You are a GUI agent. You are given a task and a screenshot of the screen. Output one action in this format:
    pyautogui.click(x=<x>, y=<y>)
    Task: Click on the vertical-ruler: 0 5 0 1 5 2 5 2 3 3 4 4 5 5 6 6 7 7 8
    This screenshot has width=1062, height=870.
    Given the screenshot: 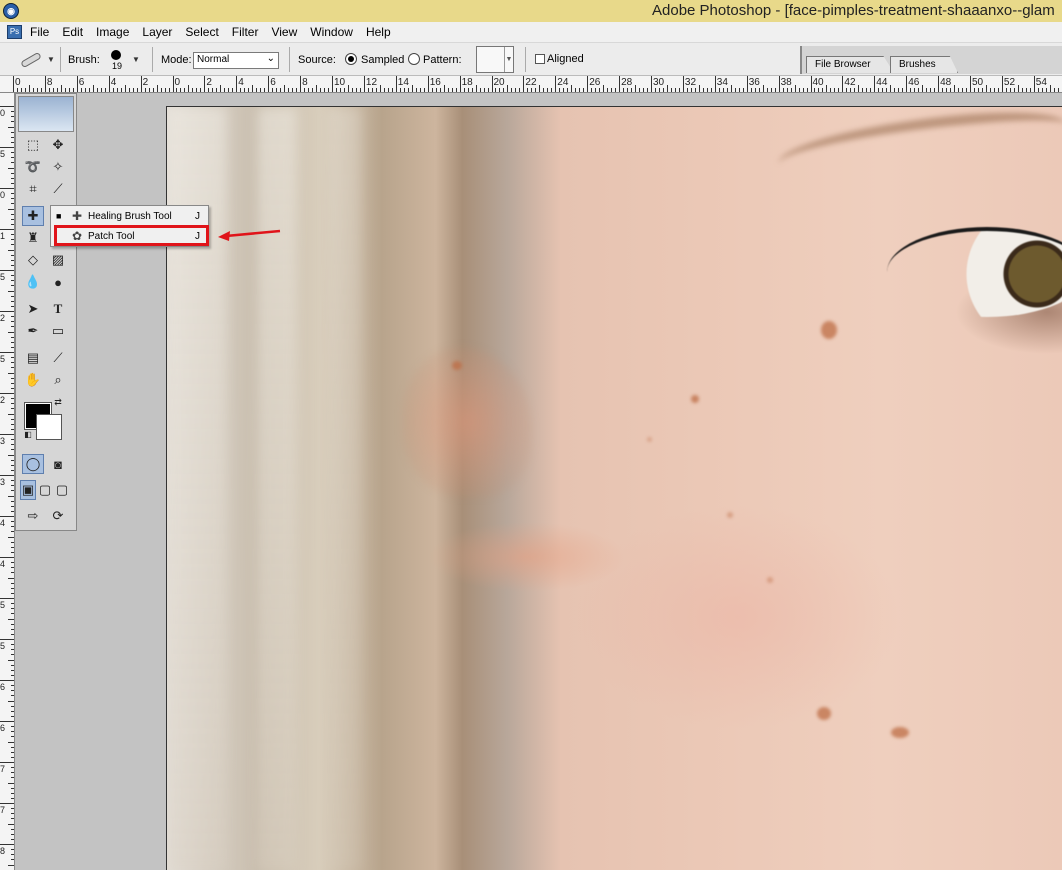 What is the action you would take?
    pyautogui.click(x=7, y=481)
    